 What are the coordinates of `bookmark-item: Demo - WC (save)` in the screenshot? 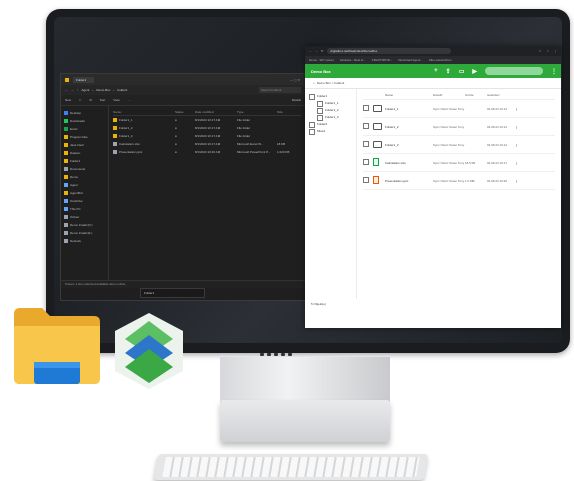 It's located at (321, 60).